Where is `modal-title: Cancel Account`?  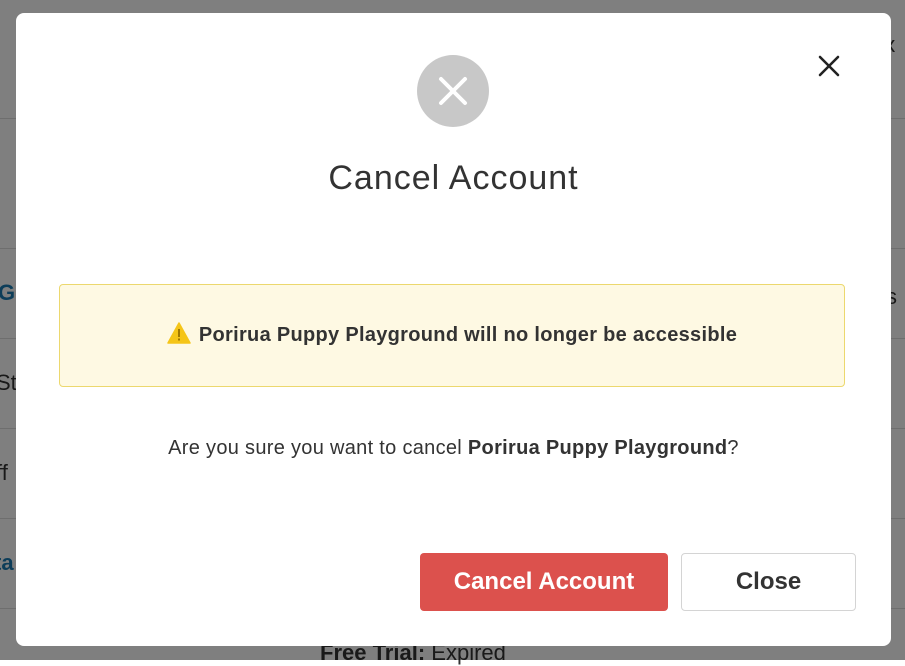 modal-title: Cancel Account is located at coordinates (453, 178).